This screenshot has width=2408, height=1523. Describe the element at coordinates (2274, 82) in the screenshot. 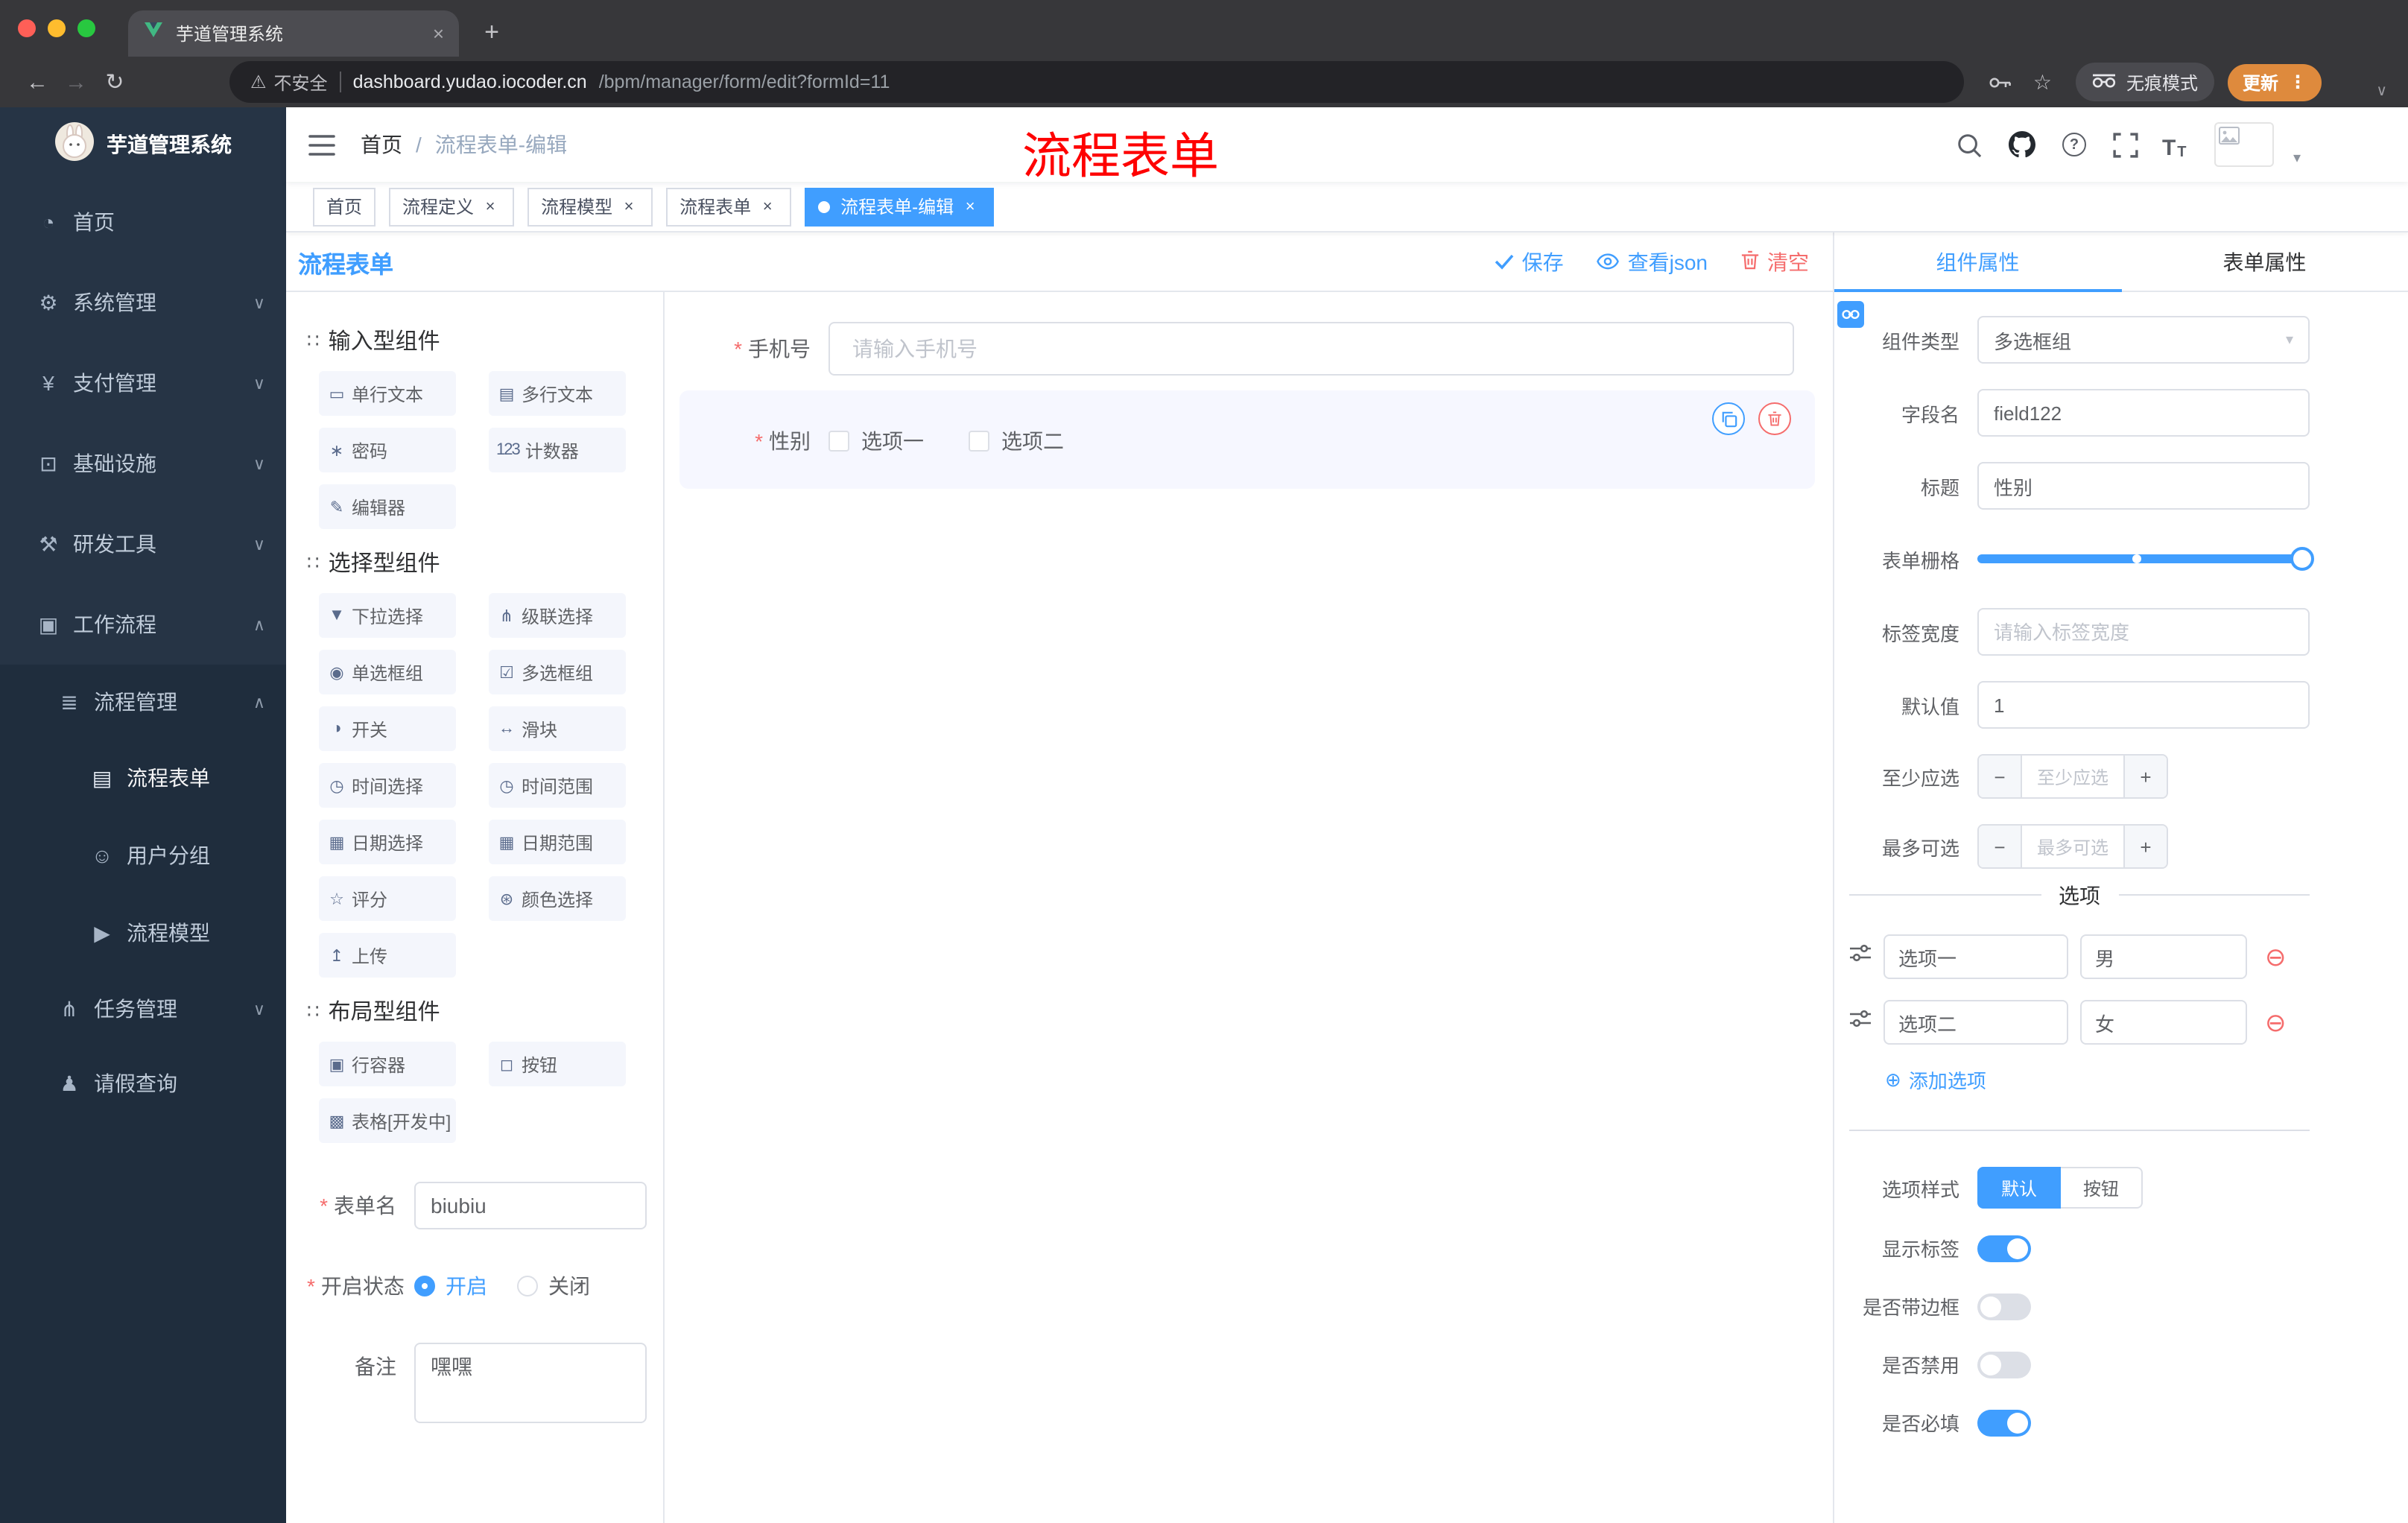

I see `update-button: 更新 ⋮` at that location.